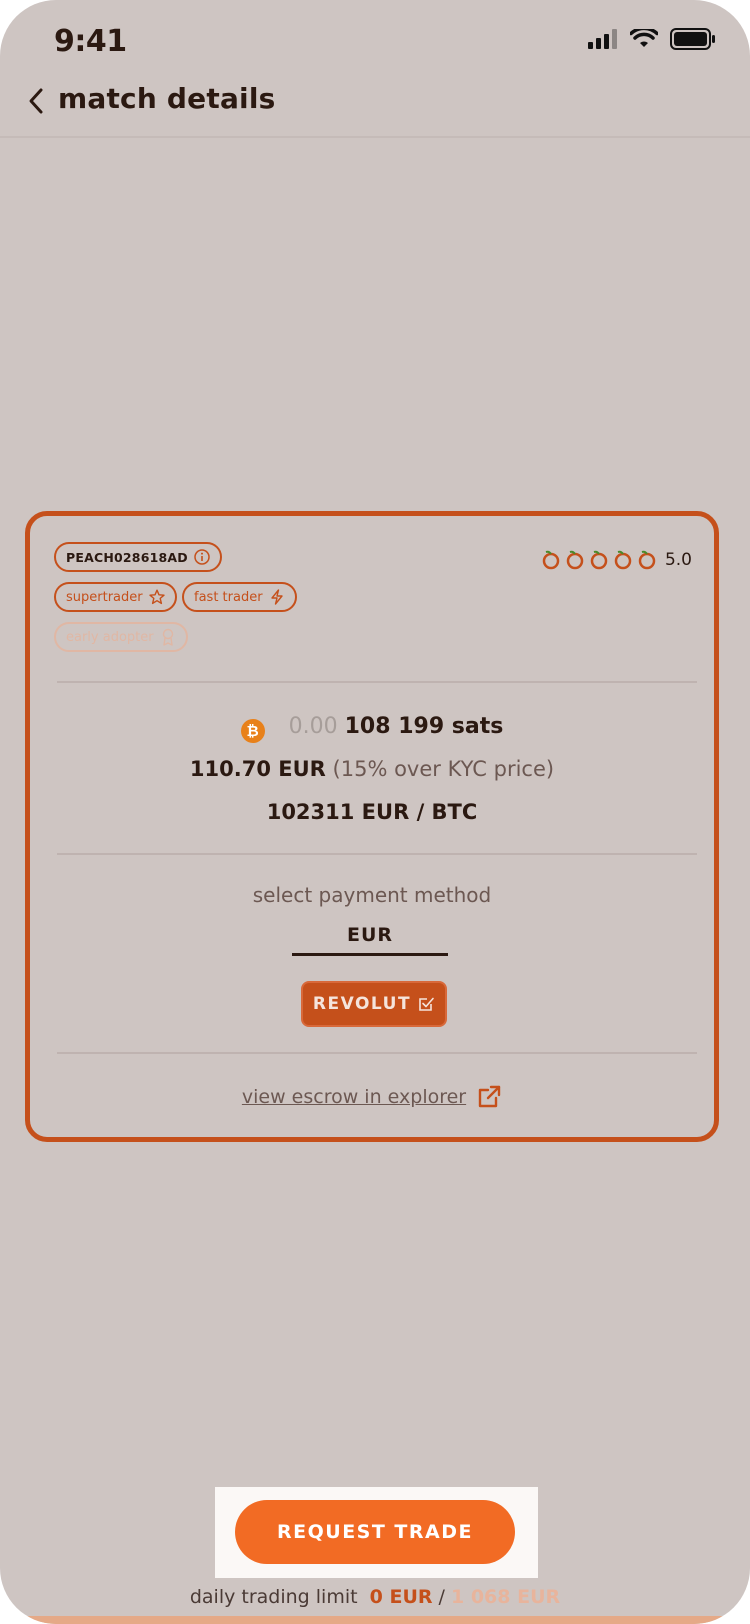  Describe the element at coordinates (644, 38) in the screenshot. I see `wifi-icon` at that location.